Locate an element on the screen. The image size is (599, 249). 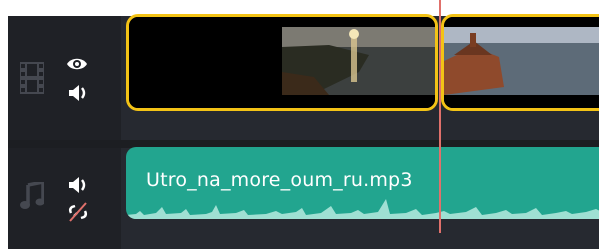
music-note-icon is located at coordinates (32, 195).